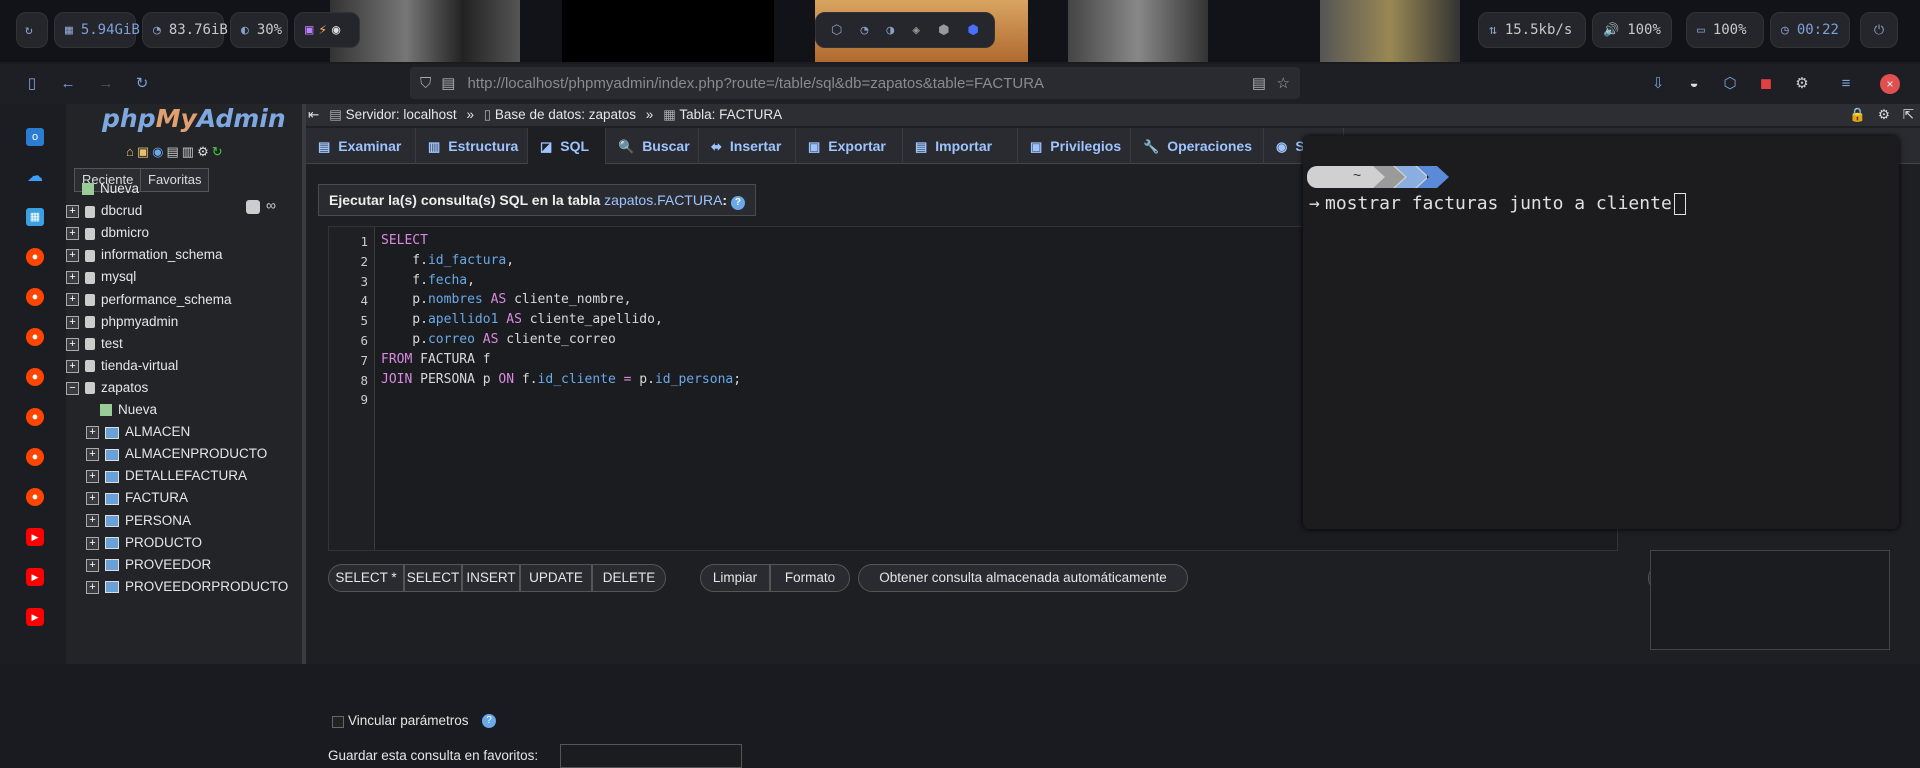  Describe the element at coordinates (1074, 146) in the screenshot. I see `tab-privilegios: ▣ Privilegios` at that location.